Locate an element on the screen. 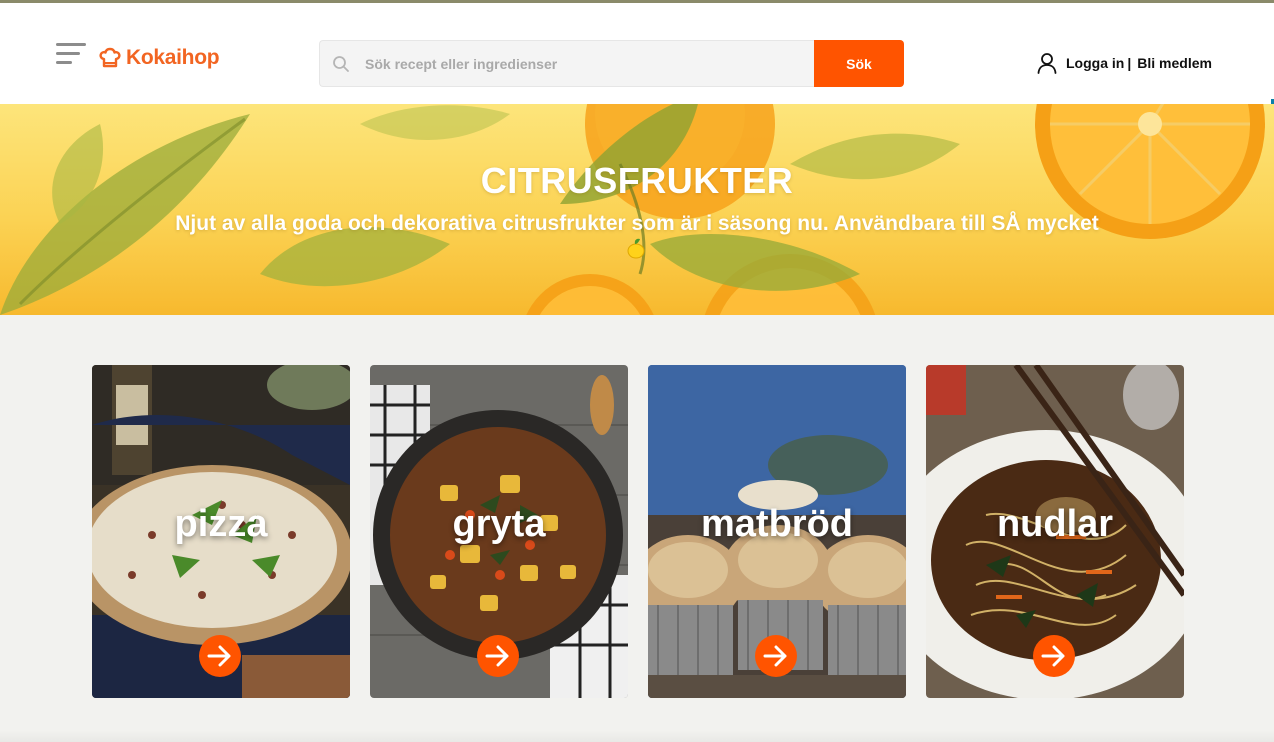 The height and width of the screenshot is (742, 1274). brand-logo: Kokaihop is located at coordinates (159, 58).